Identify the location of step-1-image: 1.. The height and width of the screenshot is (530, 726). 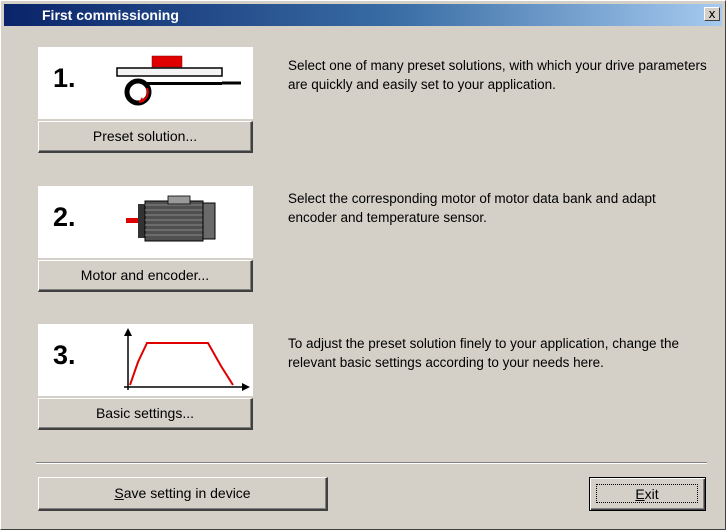
(145, 83).